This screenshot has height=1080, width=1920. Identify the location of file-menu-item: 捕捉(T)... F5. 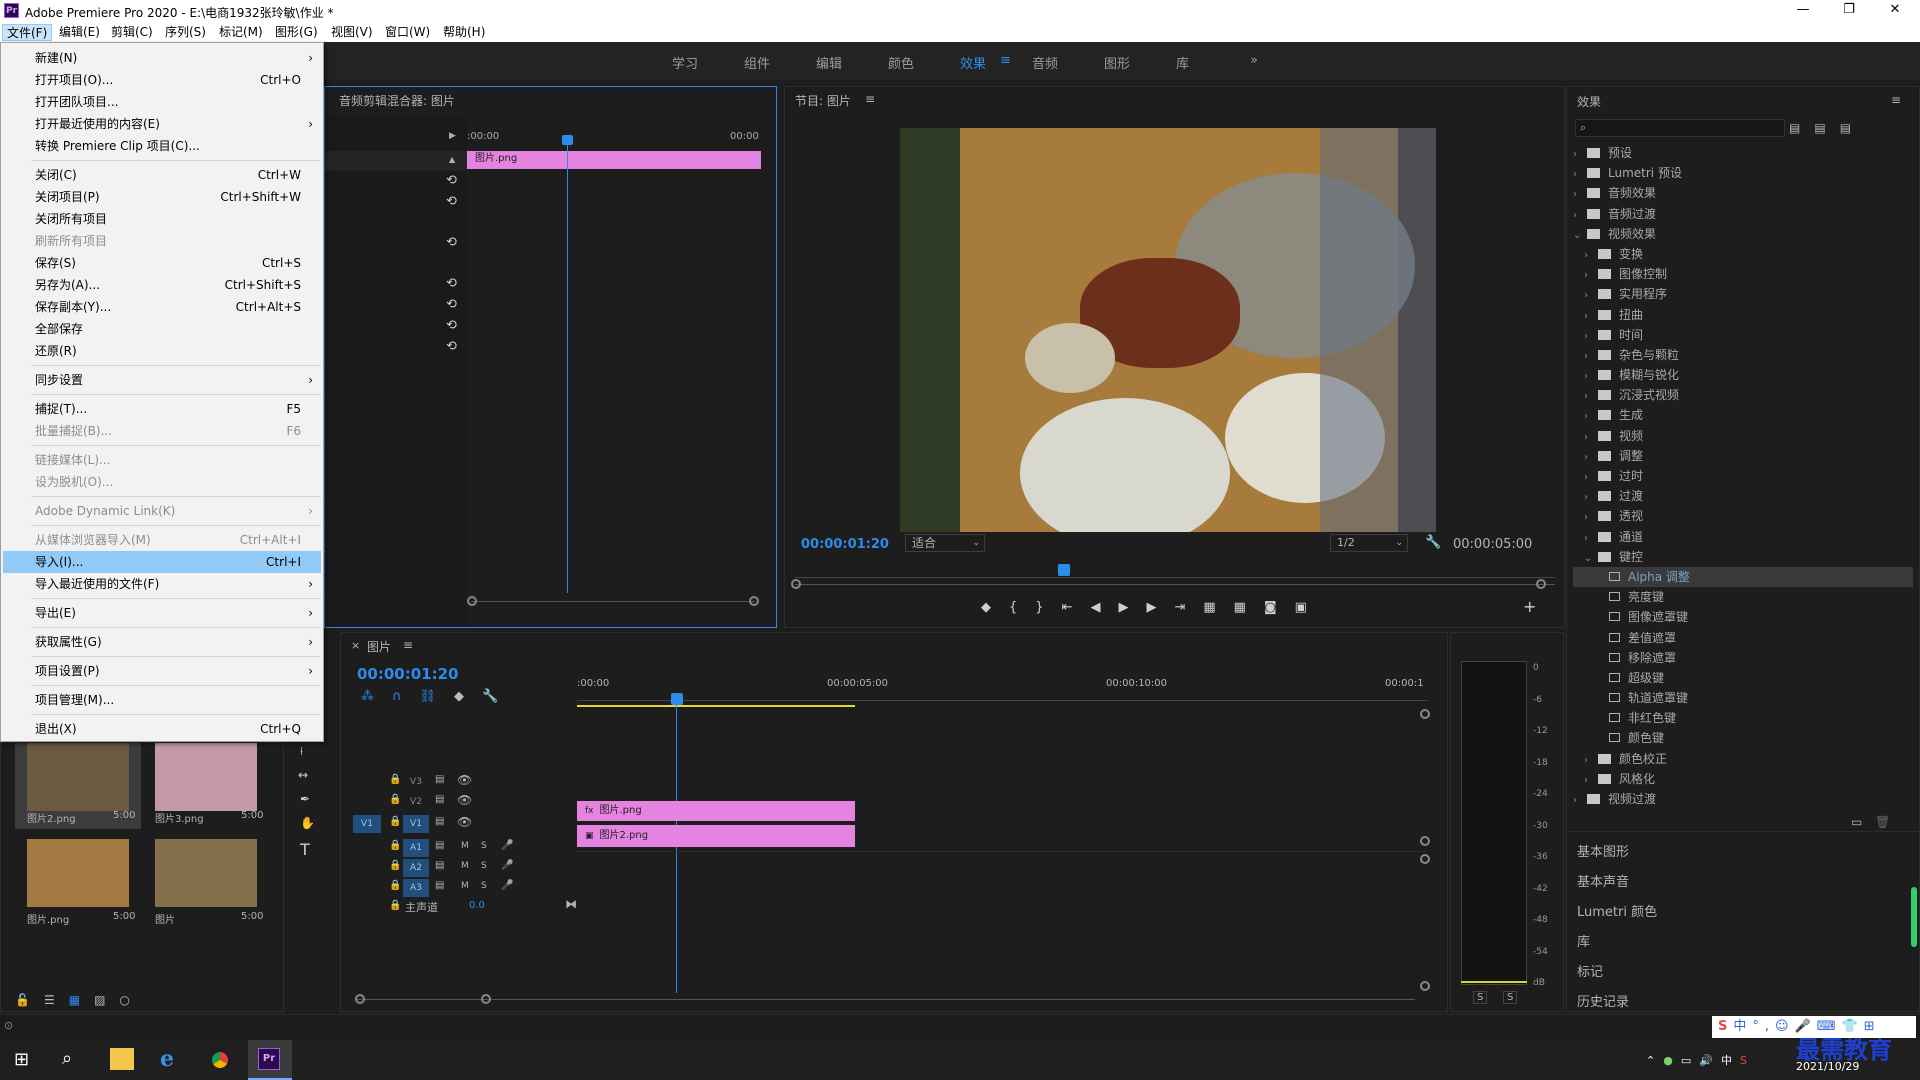
(162, 409).